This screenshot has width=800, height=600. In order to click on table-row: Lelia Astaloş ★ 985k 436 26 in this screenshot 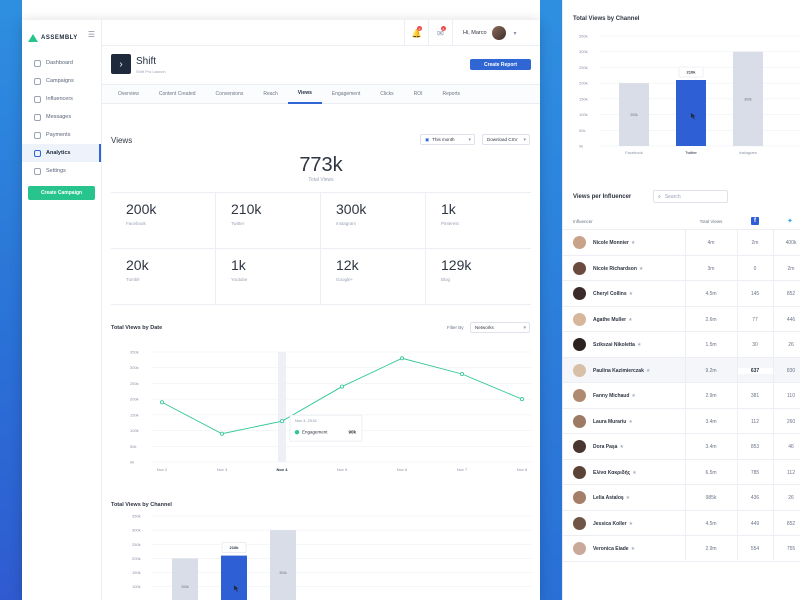, I will do `click(681, 498)`.